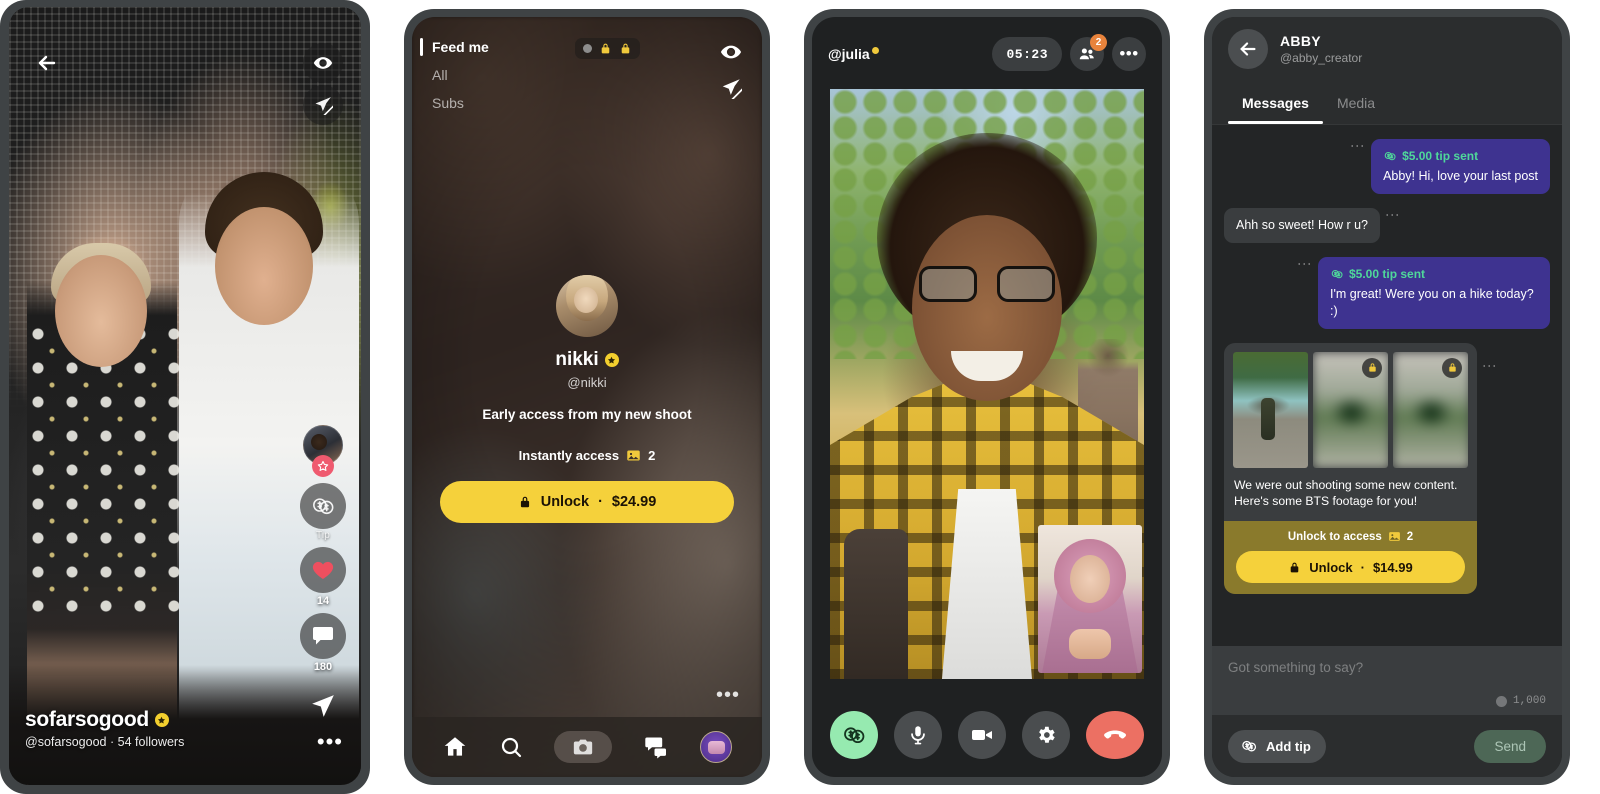  I want to click on nav-profile-button, so click(716, 747).